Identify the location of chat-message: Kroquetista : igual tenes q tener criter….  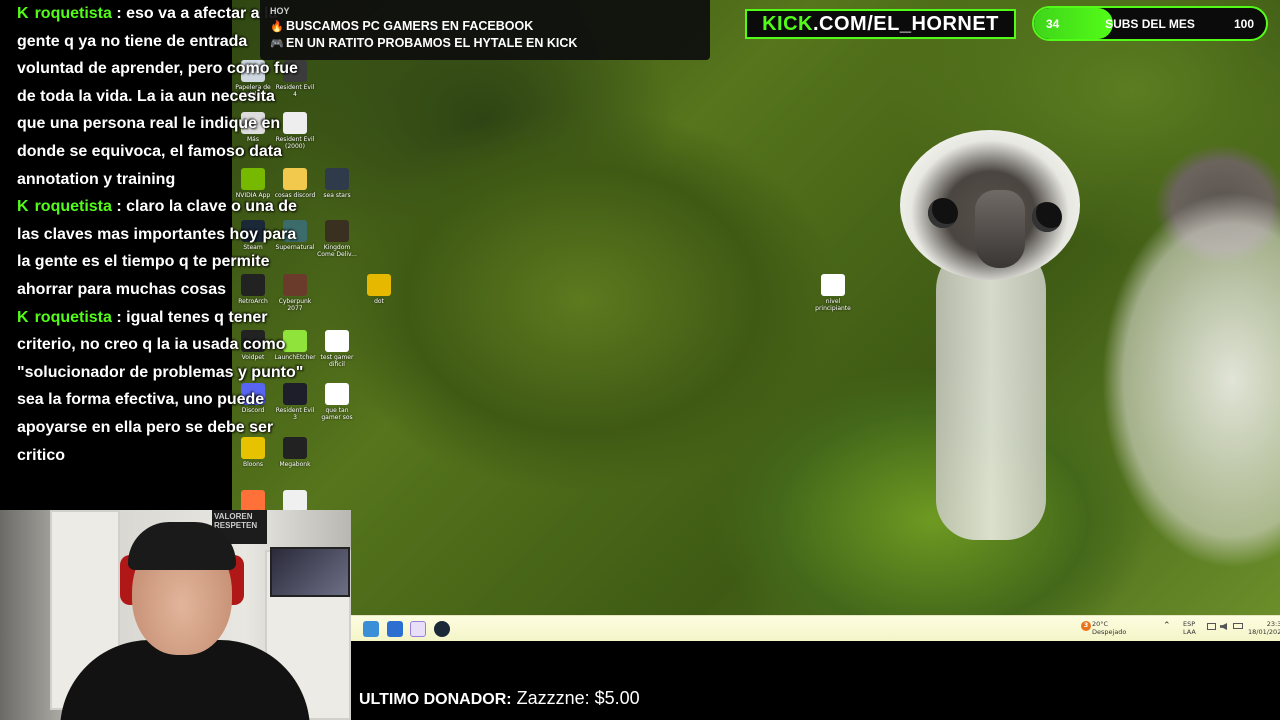
(160, 386).